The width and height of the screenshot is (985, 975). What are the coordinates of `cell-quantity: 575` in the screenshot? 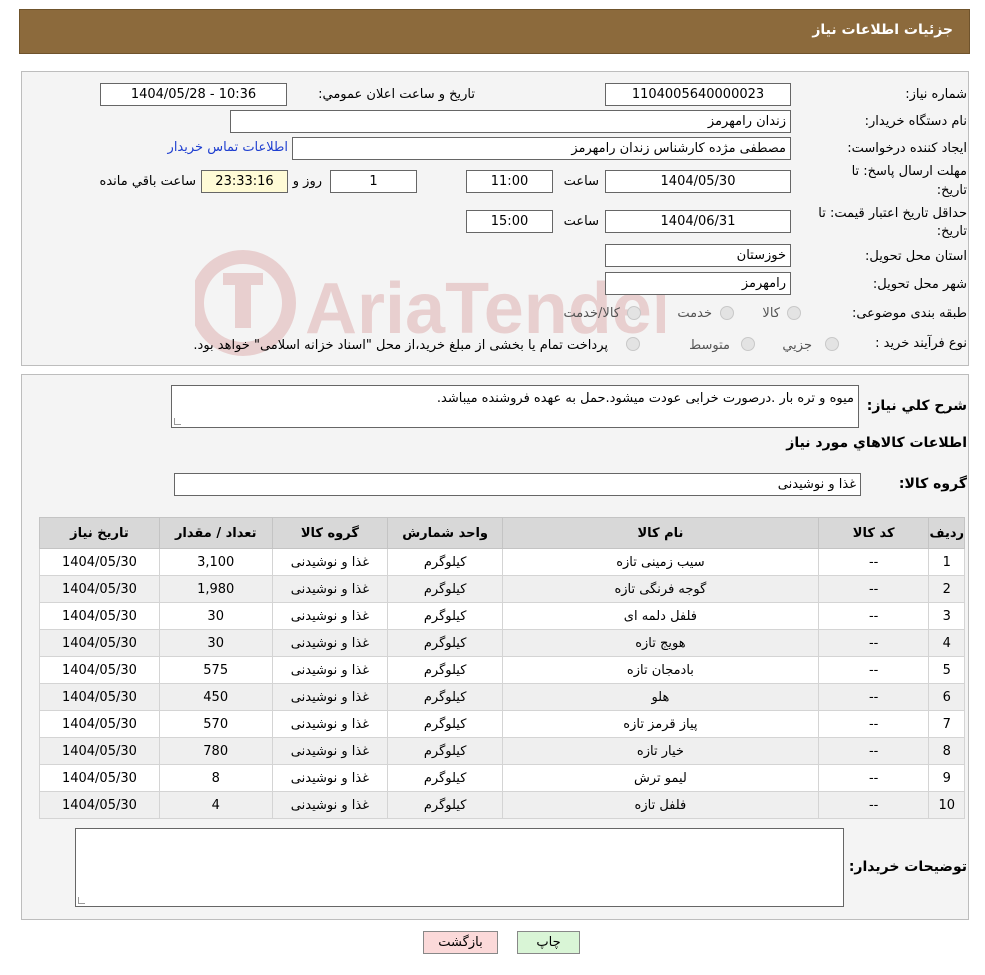 It's located at (215, 670).